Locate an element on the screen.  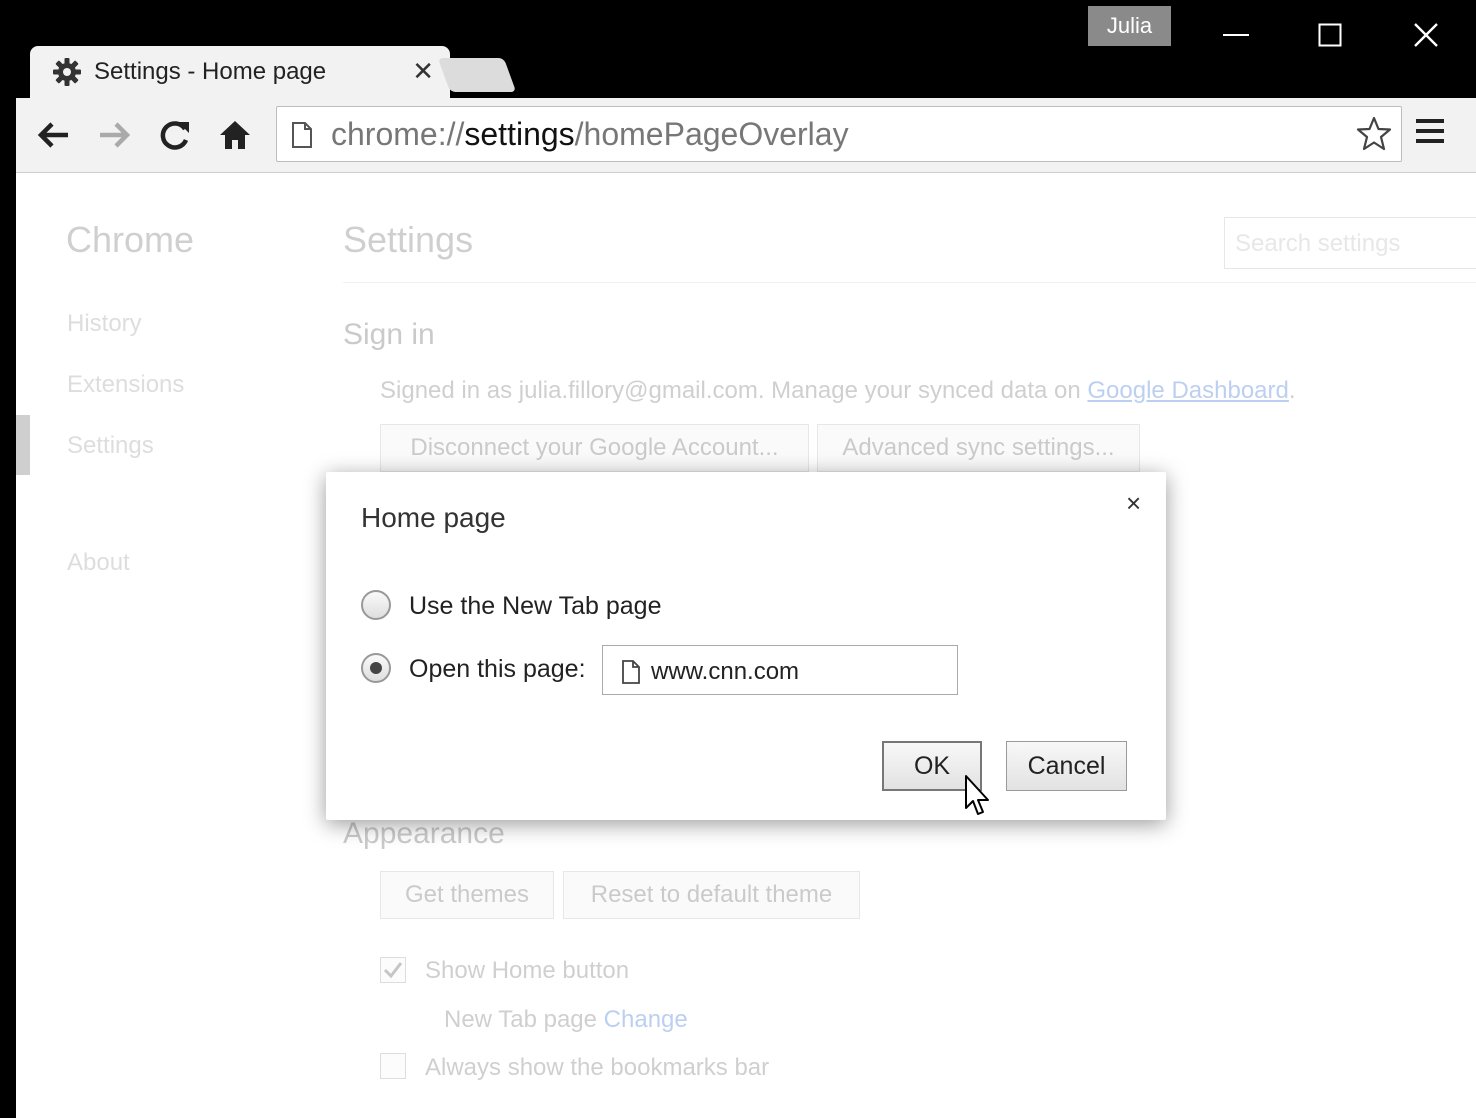
homepage-url-input: www.cnn.com is located at coordinates (780, 670).